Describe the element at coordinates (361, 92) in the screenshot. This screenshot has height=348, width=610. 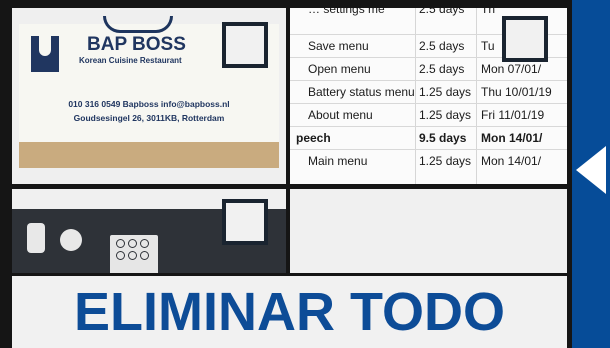
I see `task-cell: Battery status menu` at that location.